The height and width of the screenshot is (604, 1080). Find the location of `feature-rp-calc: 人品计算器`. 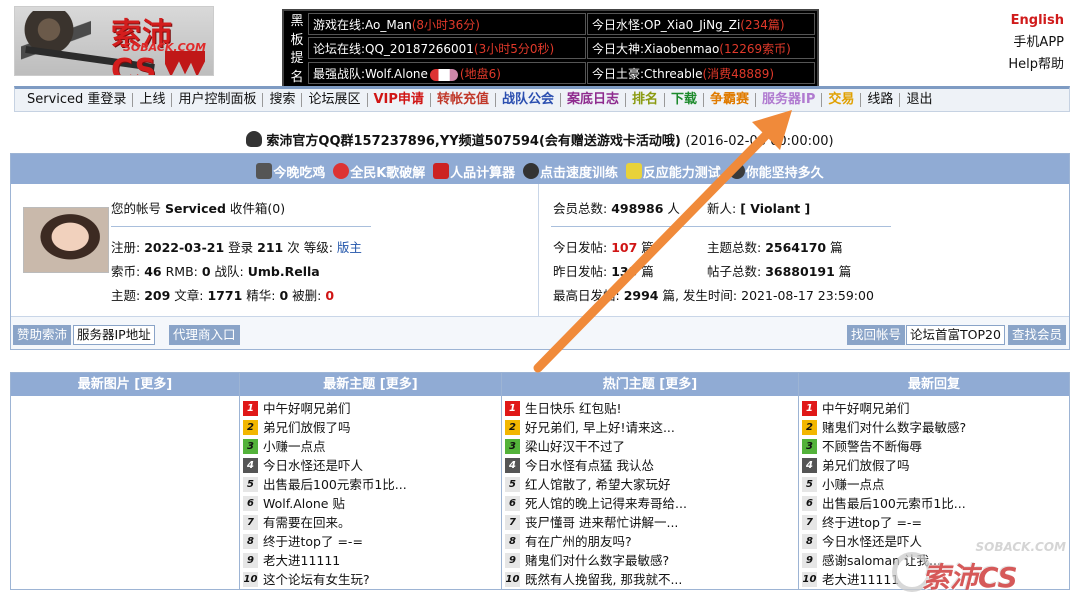

feature-rp-calc: 人品计算器 is located at coordinates (474, 172).